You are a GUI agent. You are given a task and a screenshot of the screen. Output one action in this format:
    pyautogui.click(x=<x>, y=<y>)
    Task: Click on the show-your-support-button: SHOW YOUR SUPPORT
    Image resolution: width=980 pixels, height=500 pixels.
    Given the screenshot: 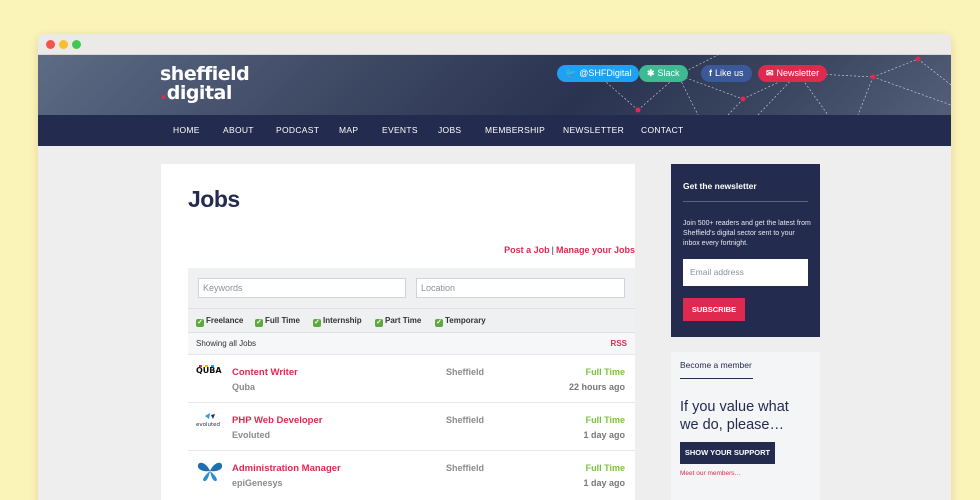 What is the action you would take?
    pyautogui.click(x=727, y=453)
    